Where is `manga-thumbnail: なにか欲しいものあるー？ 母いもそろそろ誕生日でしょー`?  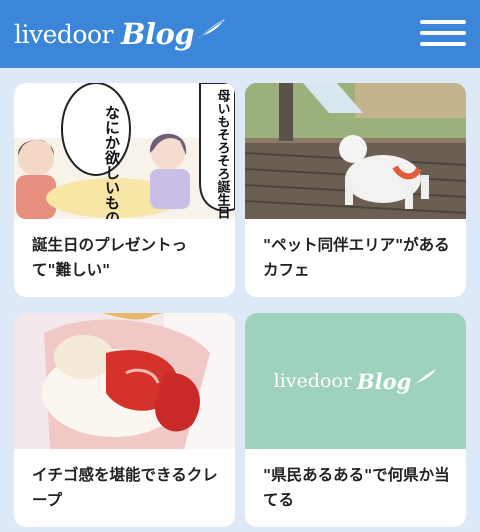
manga-thumbnail: なにか欲しいものあるー？ 母いもそろそろ誕生日でしょー is located at coordinates (124, 151).